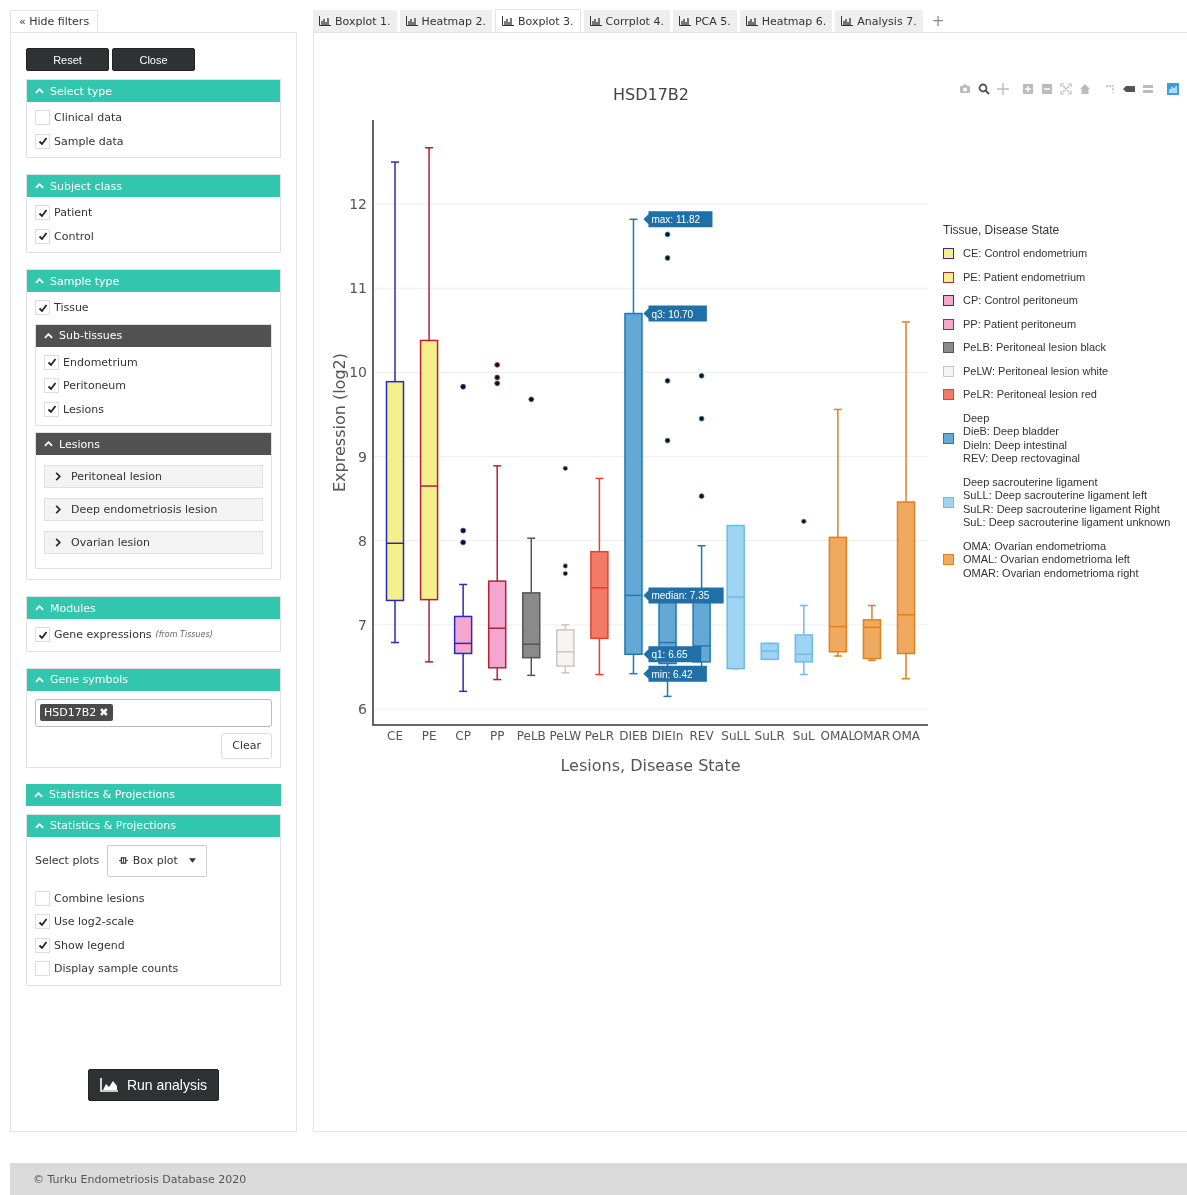  I want to click on x-tick-label: OMA, so click(906, 736).